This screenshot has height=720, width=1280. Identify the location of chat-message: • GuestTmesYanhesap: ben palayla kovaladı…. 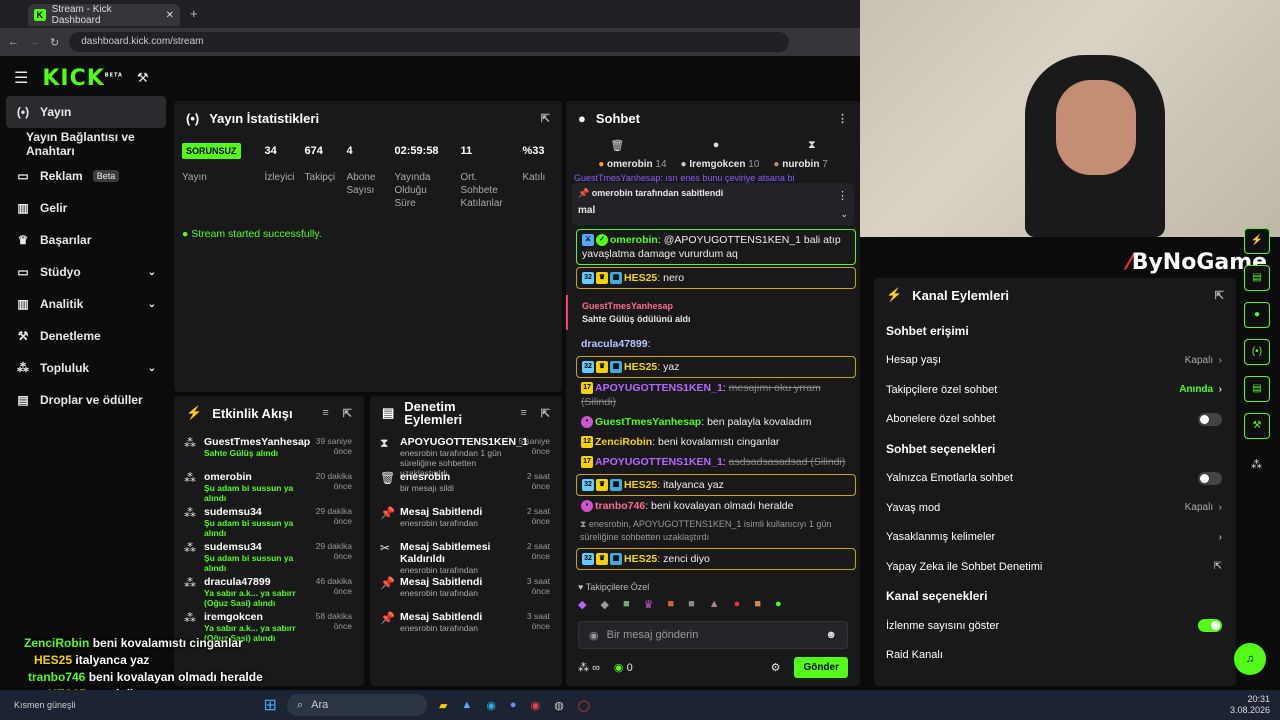
(716, 422).